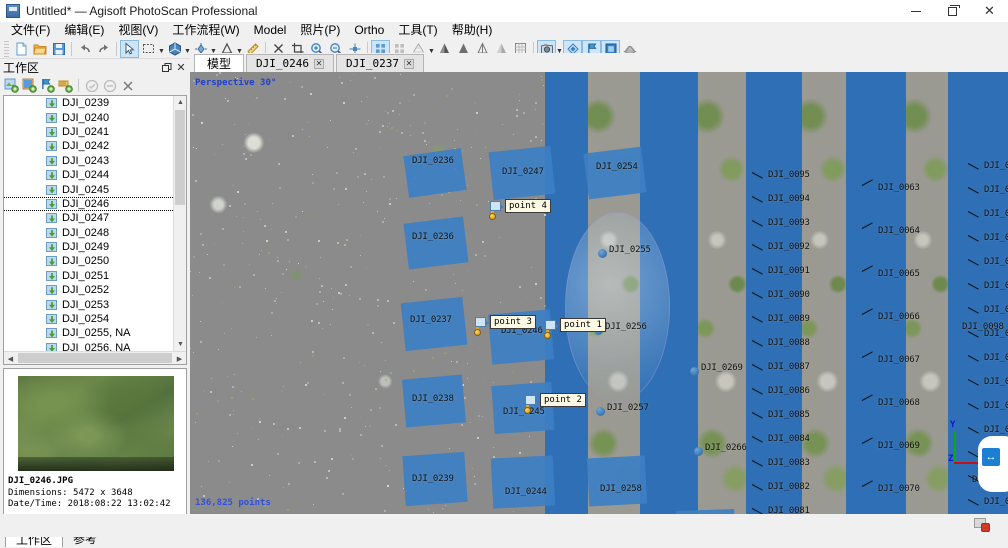 Image resolution: width=1008 pixels, height=548 pixels. What do you see at coordinates (88, 175) in the screenshot?
I see `list-item: DJI_0244` at bounding box center [88, 175].